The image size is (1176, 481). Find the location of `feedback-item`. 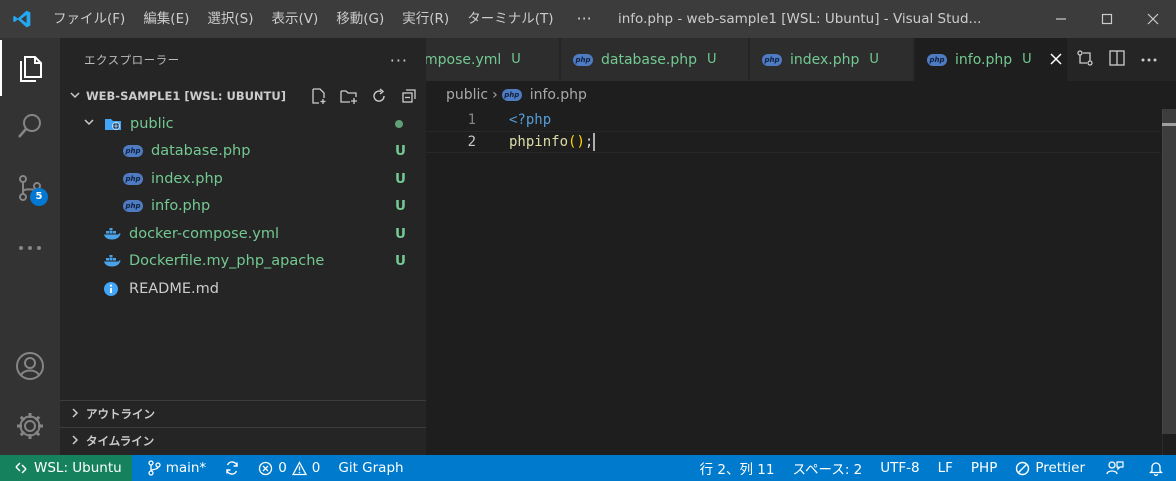

feedback-item is located at coordinates (1115, 468).